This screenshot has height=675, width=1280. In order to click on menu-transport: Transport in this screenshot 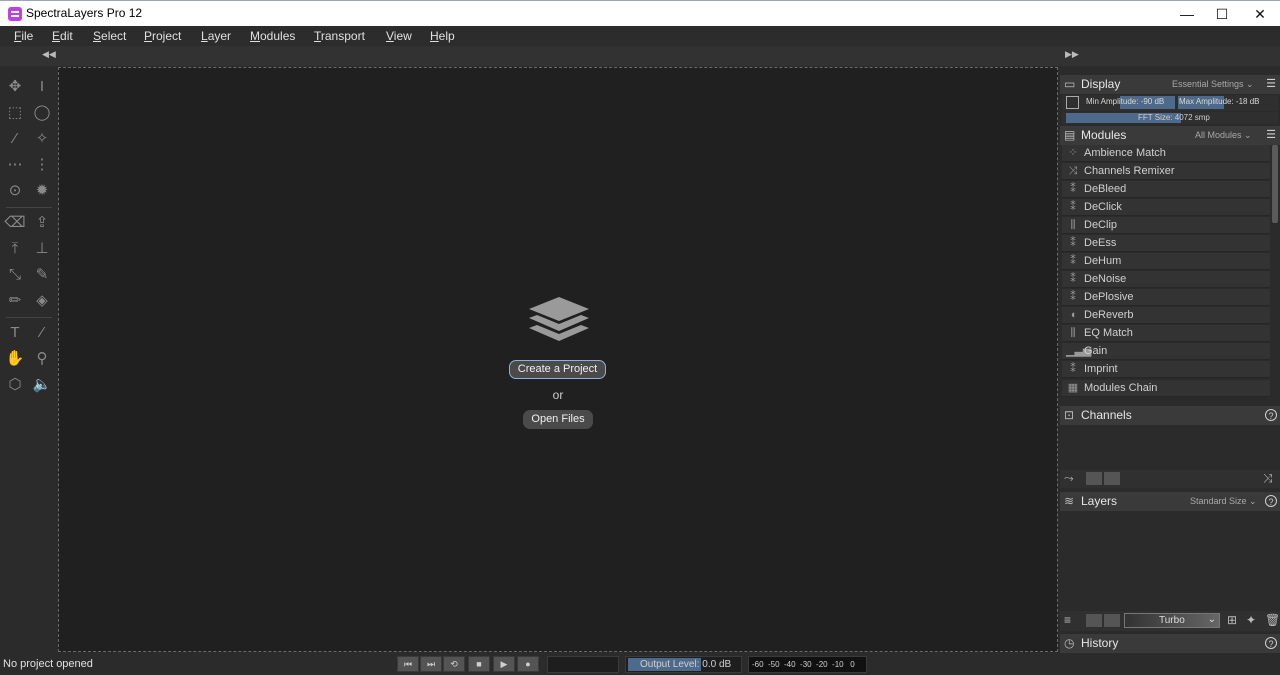, I will do `click(339, 36)`.